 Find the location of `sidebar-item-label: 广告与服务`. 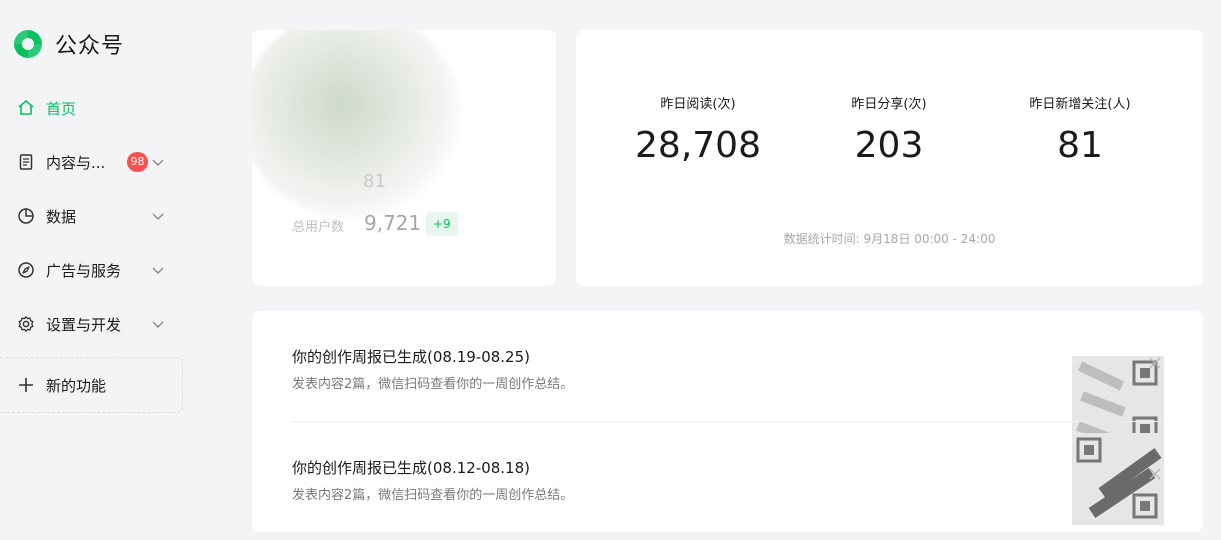

sidebar-item-label: 广告与服务 is located at coordinates (84, 270).